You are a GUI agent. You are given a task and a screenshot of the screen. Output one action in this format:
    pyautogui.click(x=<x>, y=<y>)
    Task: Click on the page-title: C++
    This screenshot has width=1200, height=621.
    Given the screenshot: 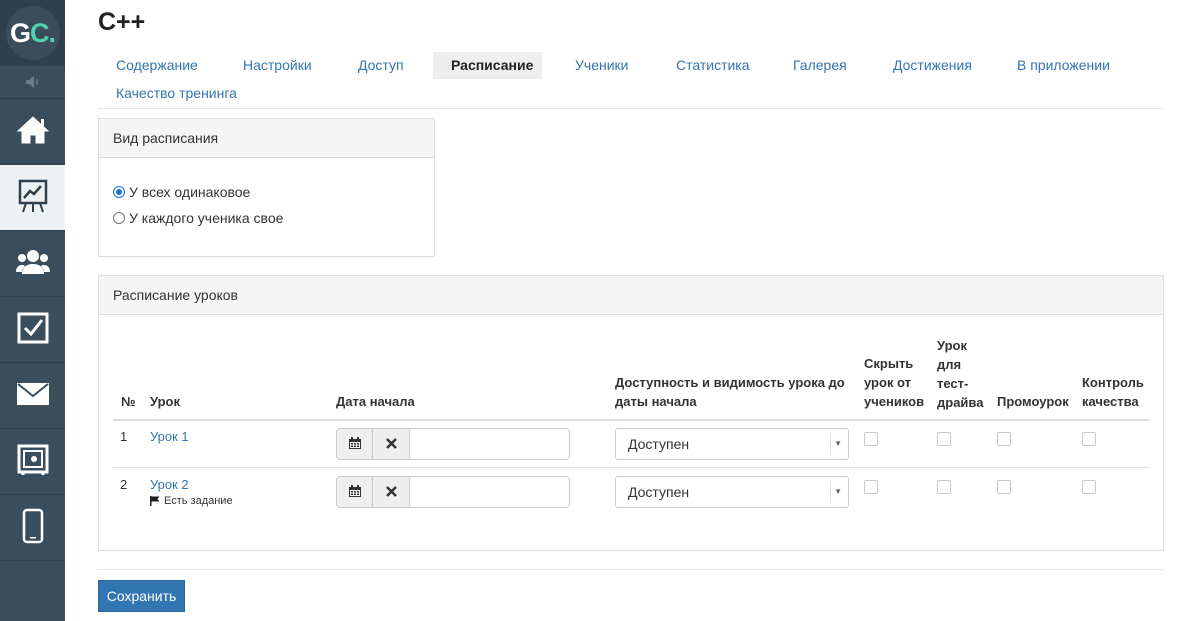 What is the action you would take?
    pyautogui.click(x=122, y=22)
    